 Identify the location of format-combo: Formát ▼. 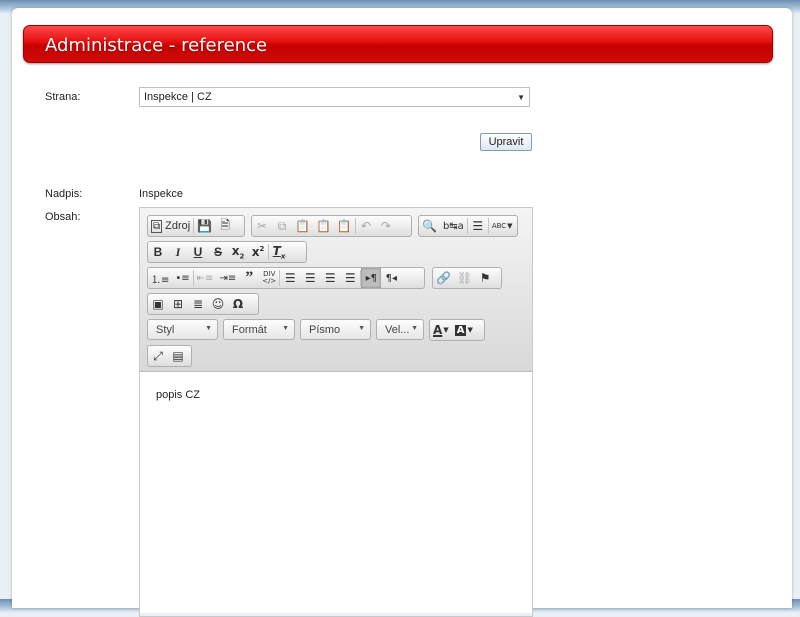
(259, 329).